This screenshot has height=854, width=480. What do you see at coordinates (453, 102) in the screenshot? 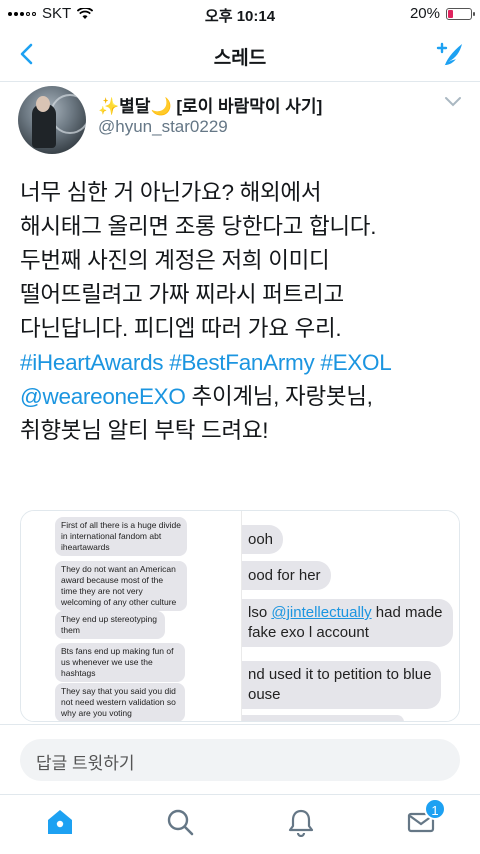
I see `chevron-down-icon` at bounding box center [453, 102].